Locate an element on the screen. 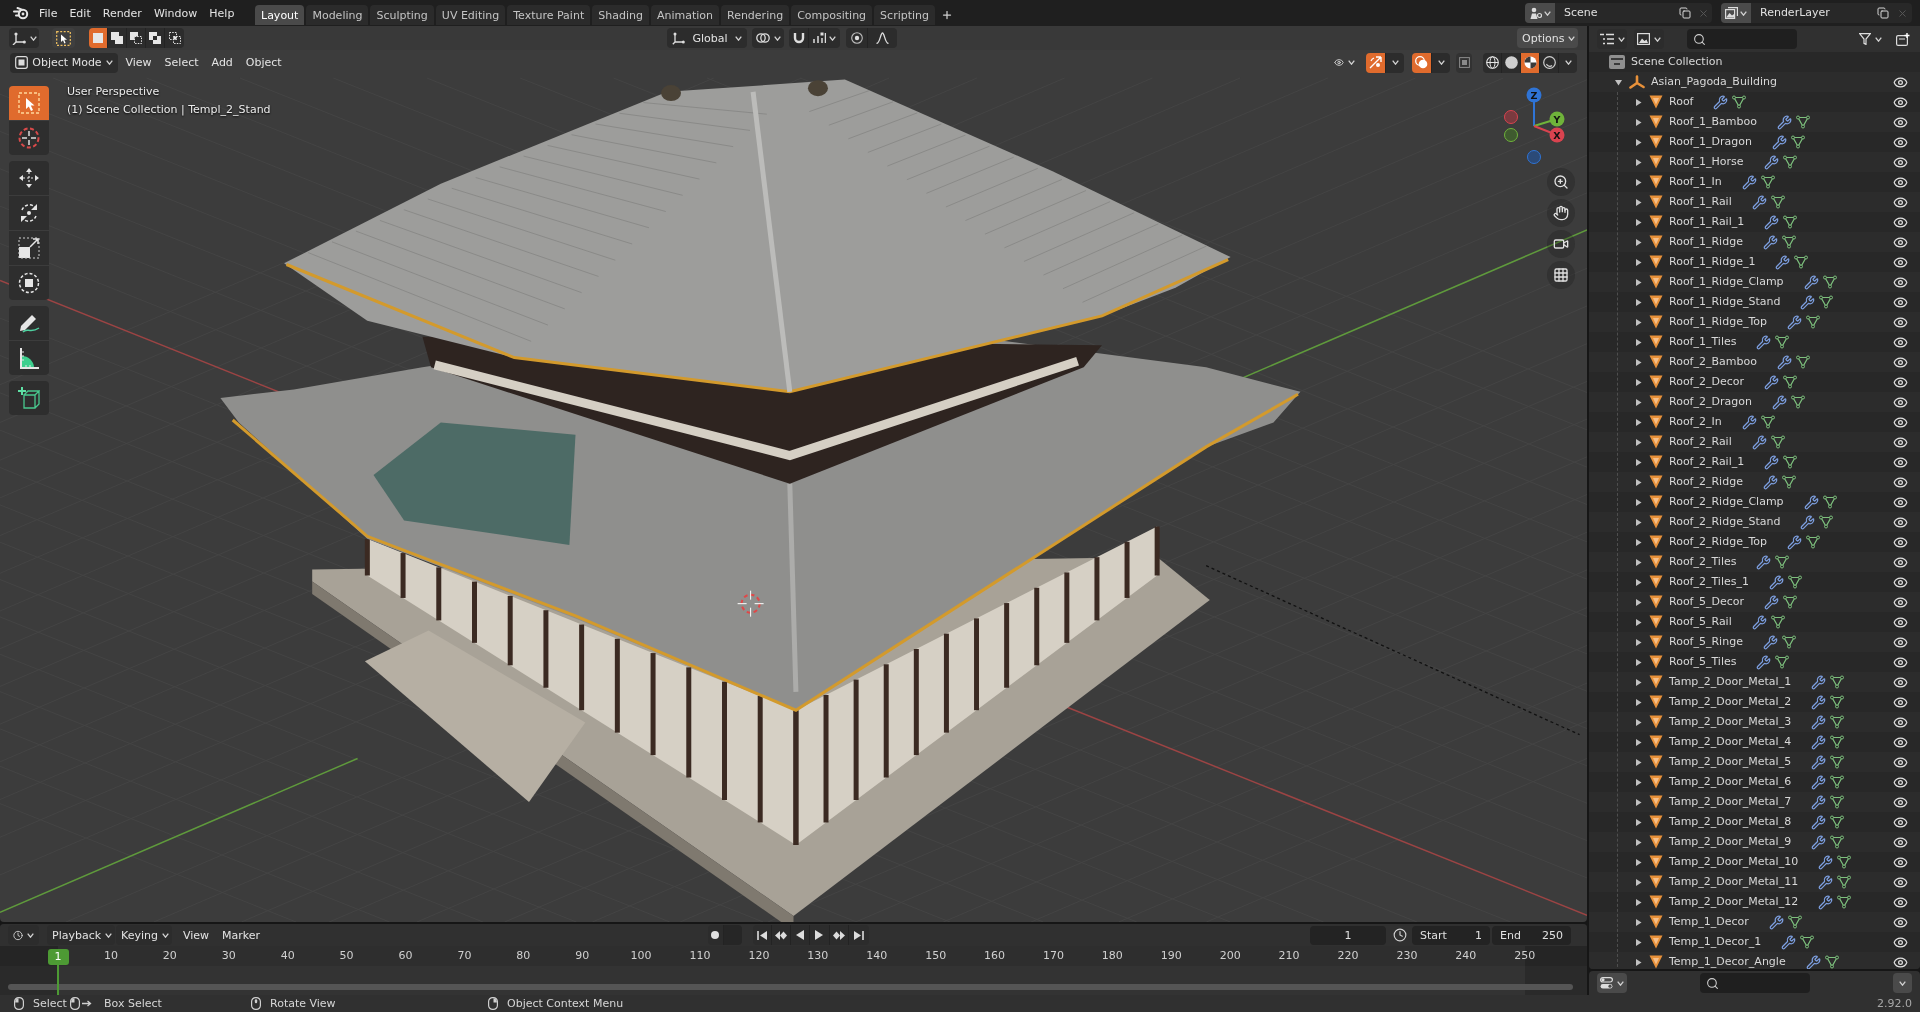 The image size is (1920, 1012). workspace-tab: Texture Paint is located at coordinates (549, 15).